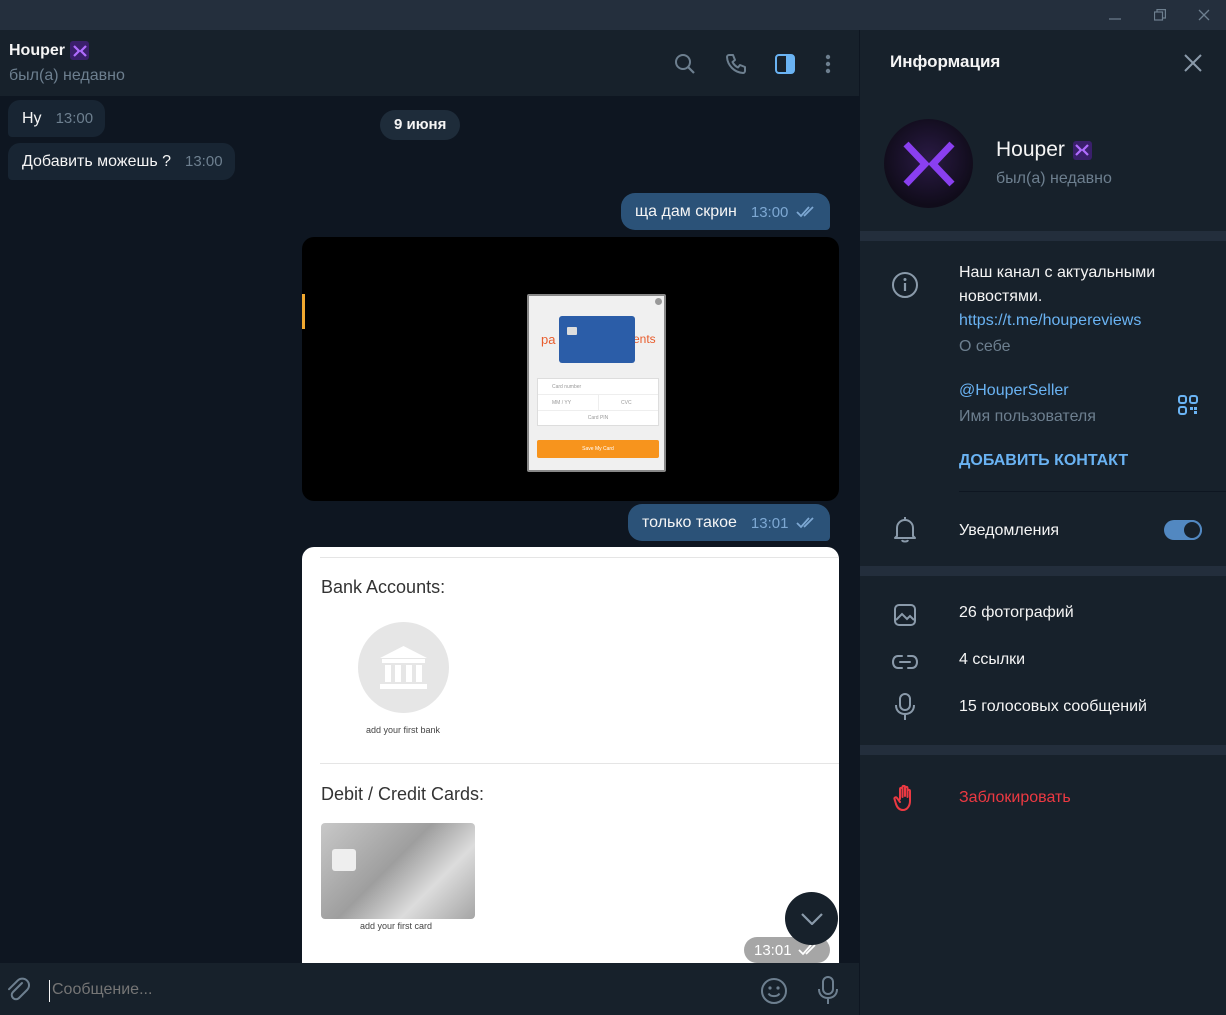 This screenshot has height=1015, width=1226. Describe the element at coordinates (774, 991) in the screenshot. I see `emoji-icon` at that location.